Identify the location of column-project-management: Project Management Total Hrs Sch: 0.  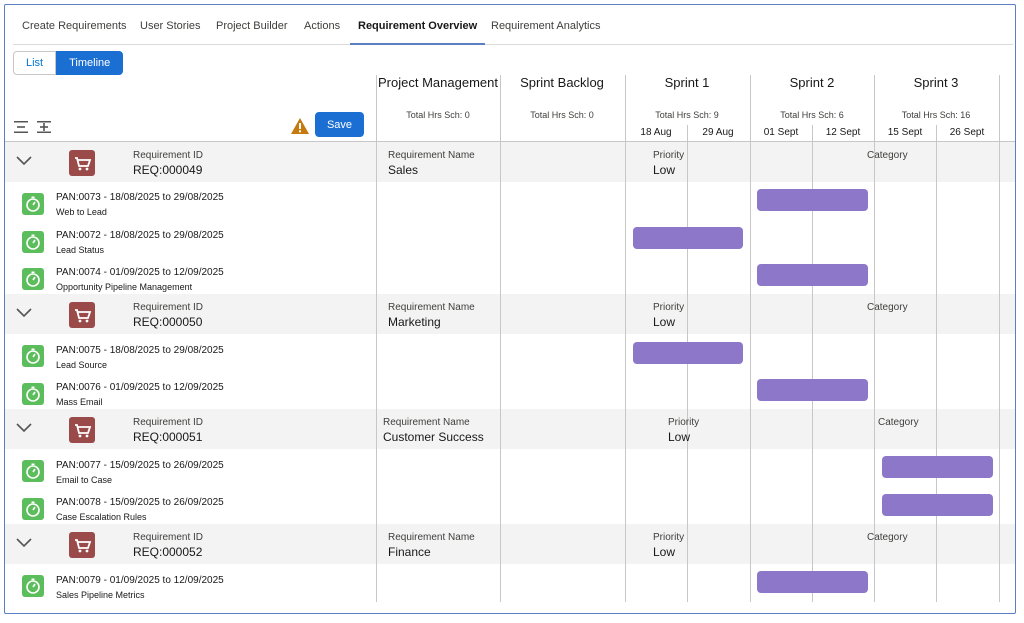
(438, 97).